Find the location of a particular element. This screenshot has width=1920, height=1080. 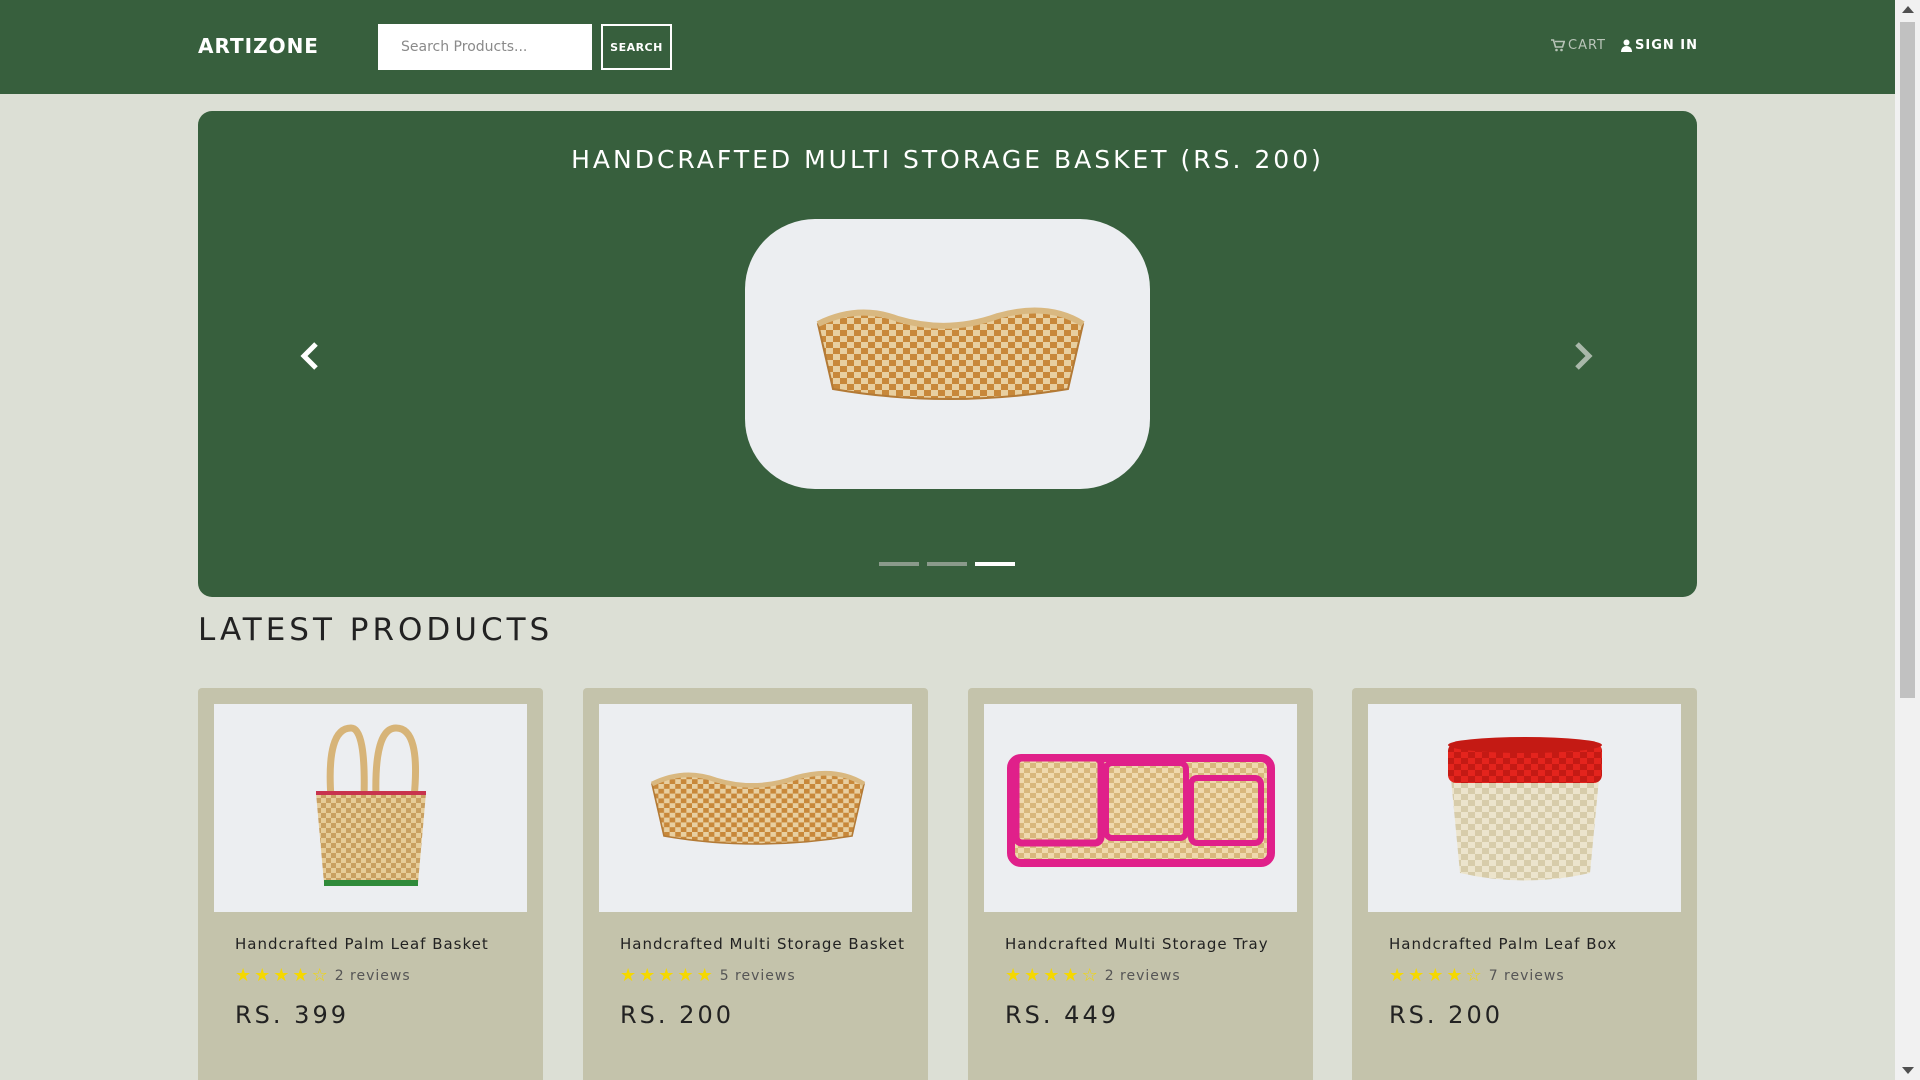

product-name: Handcrafted Multi Storage Basket is located at coordinates (762, 944).